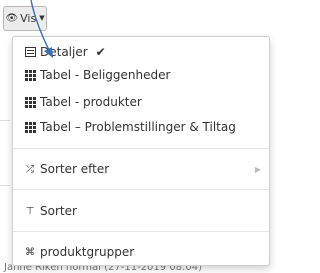  I want to click on menu-item-detaljer: Detaljer ✔, so click(141, 52).